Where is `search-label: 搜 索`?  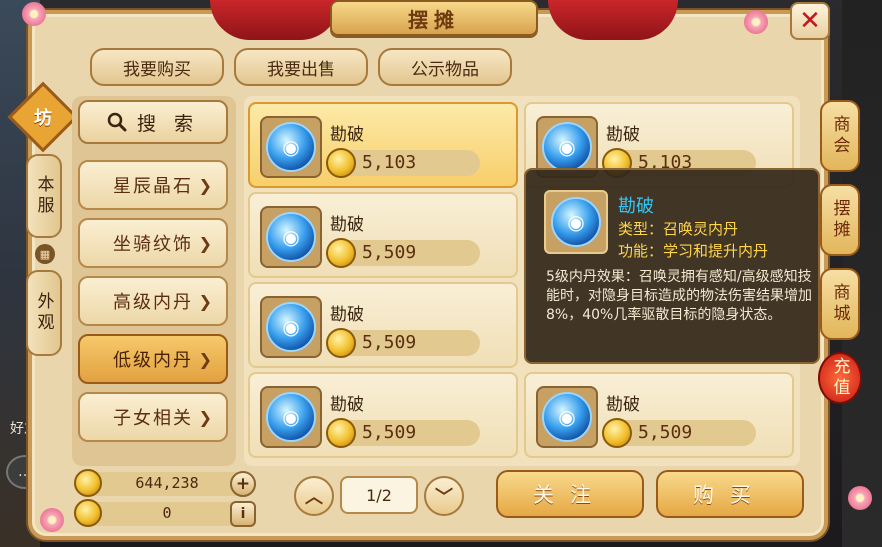
search-label: 搜 索 is located at coordinates (168, 123).